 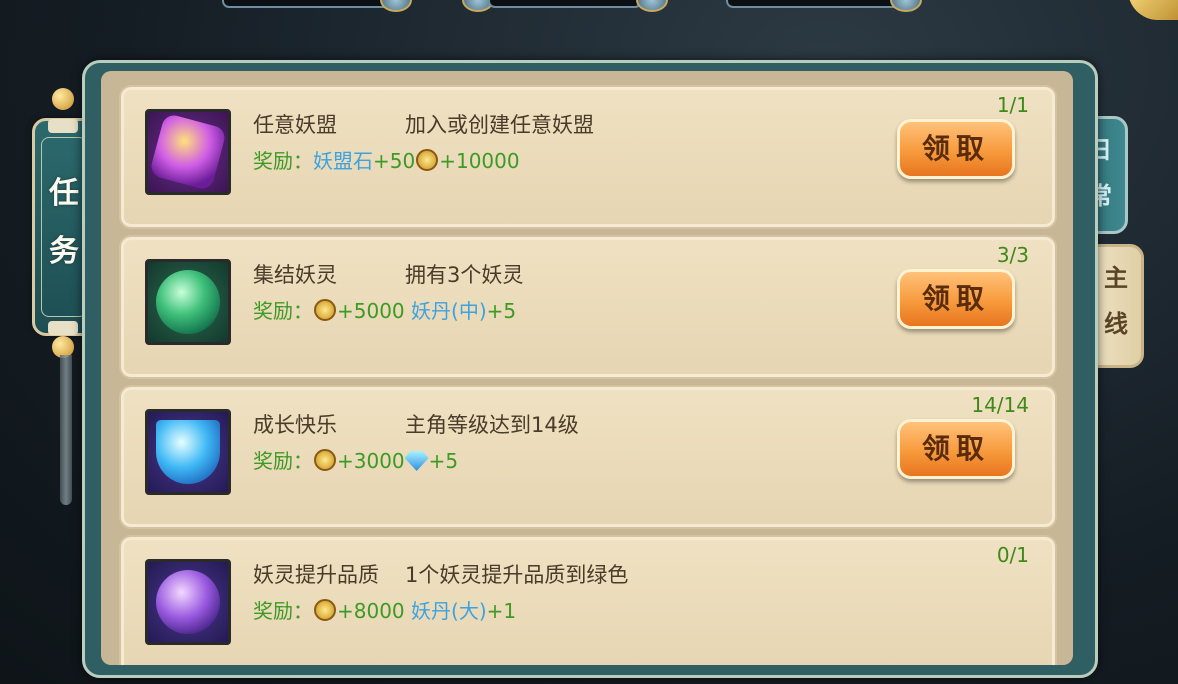 I want to click on corner-ornament, so click(x=1153, y=10).